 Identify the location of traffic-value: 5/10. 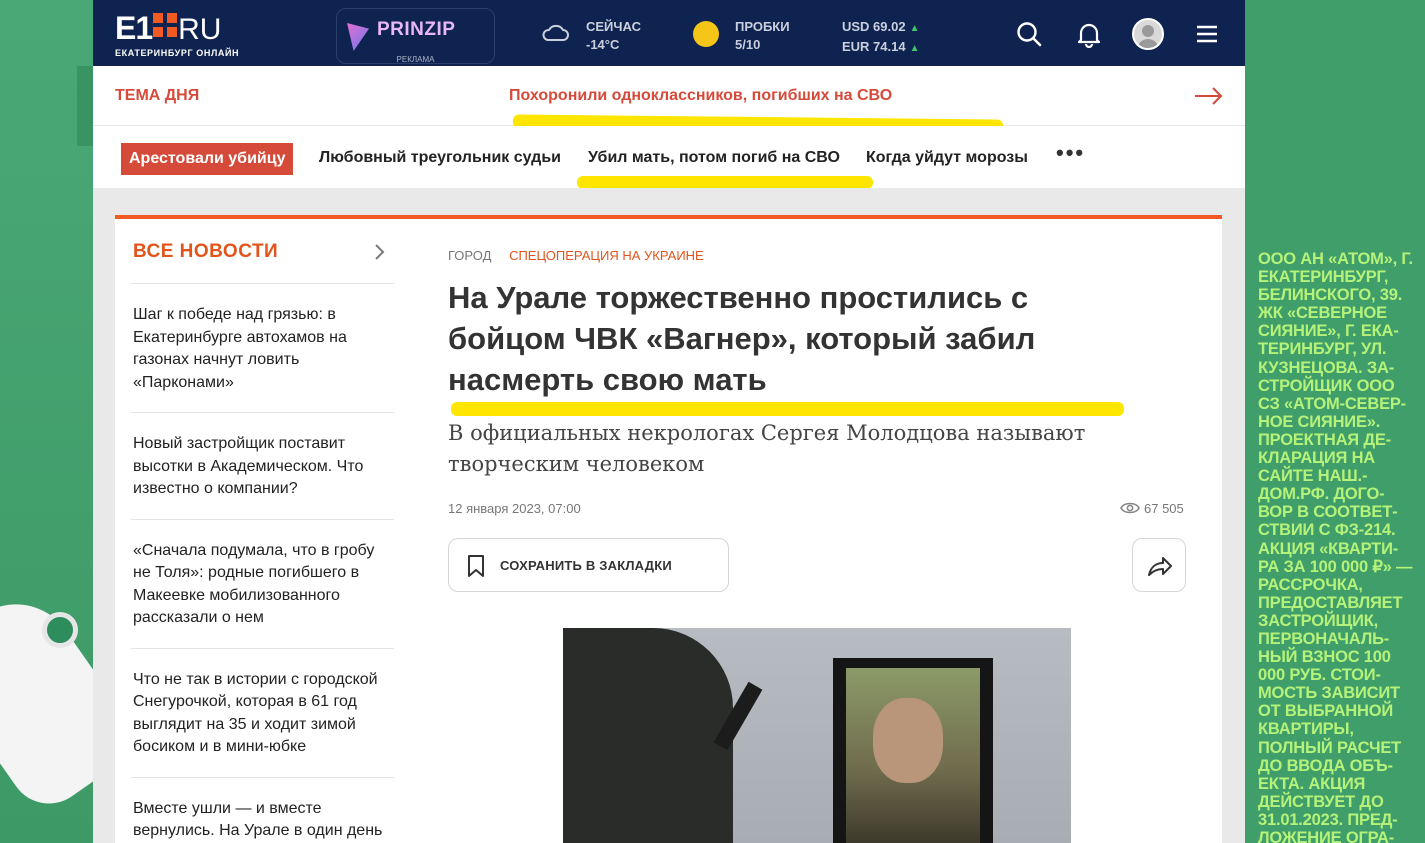
(748, 44).